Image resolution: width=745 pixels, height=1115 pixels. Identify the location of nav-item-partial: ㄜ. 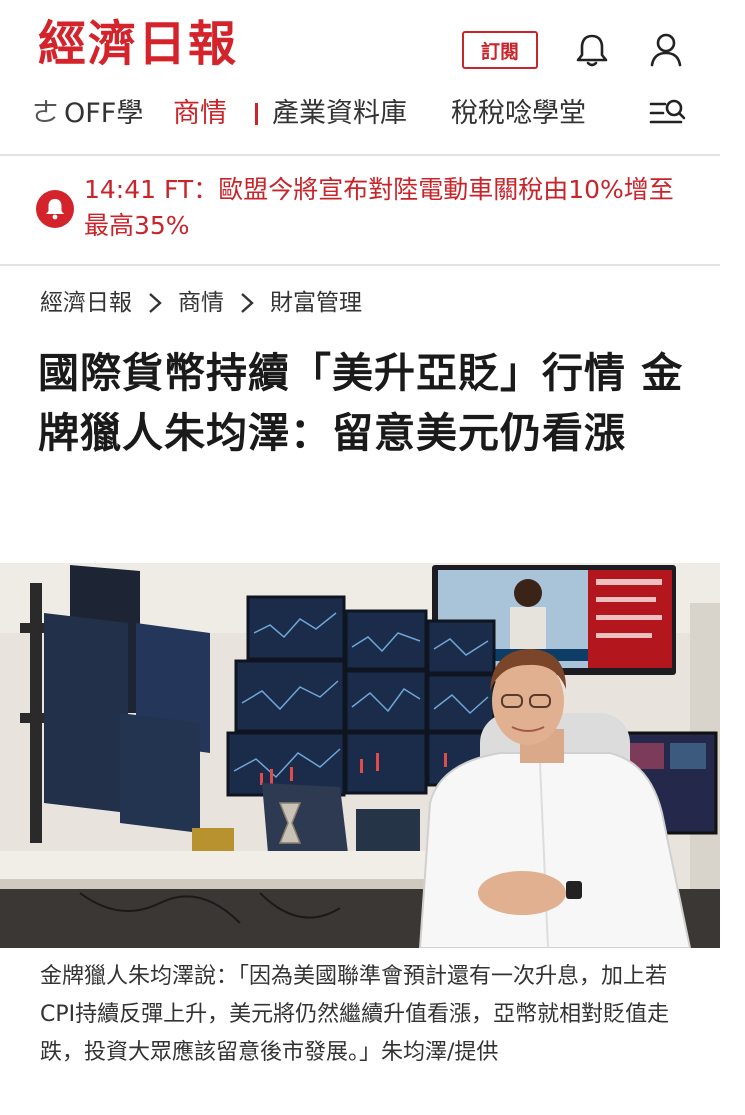
(45, 114).